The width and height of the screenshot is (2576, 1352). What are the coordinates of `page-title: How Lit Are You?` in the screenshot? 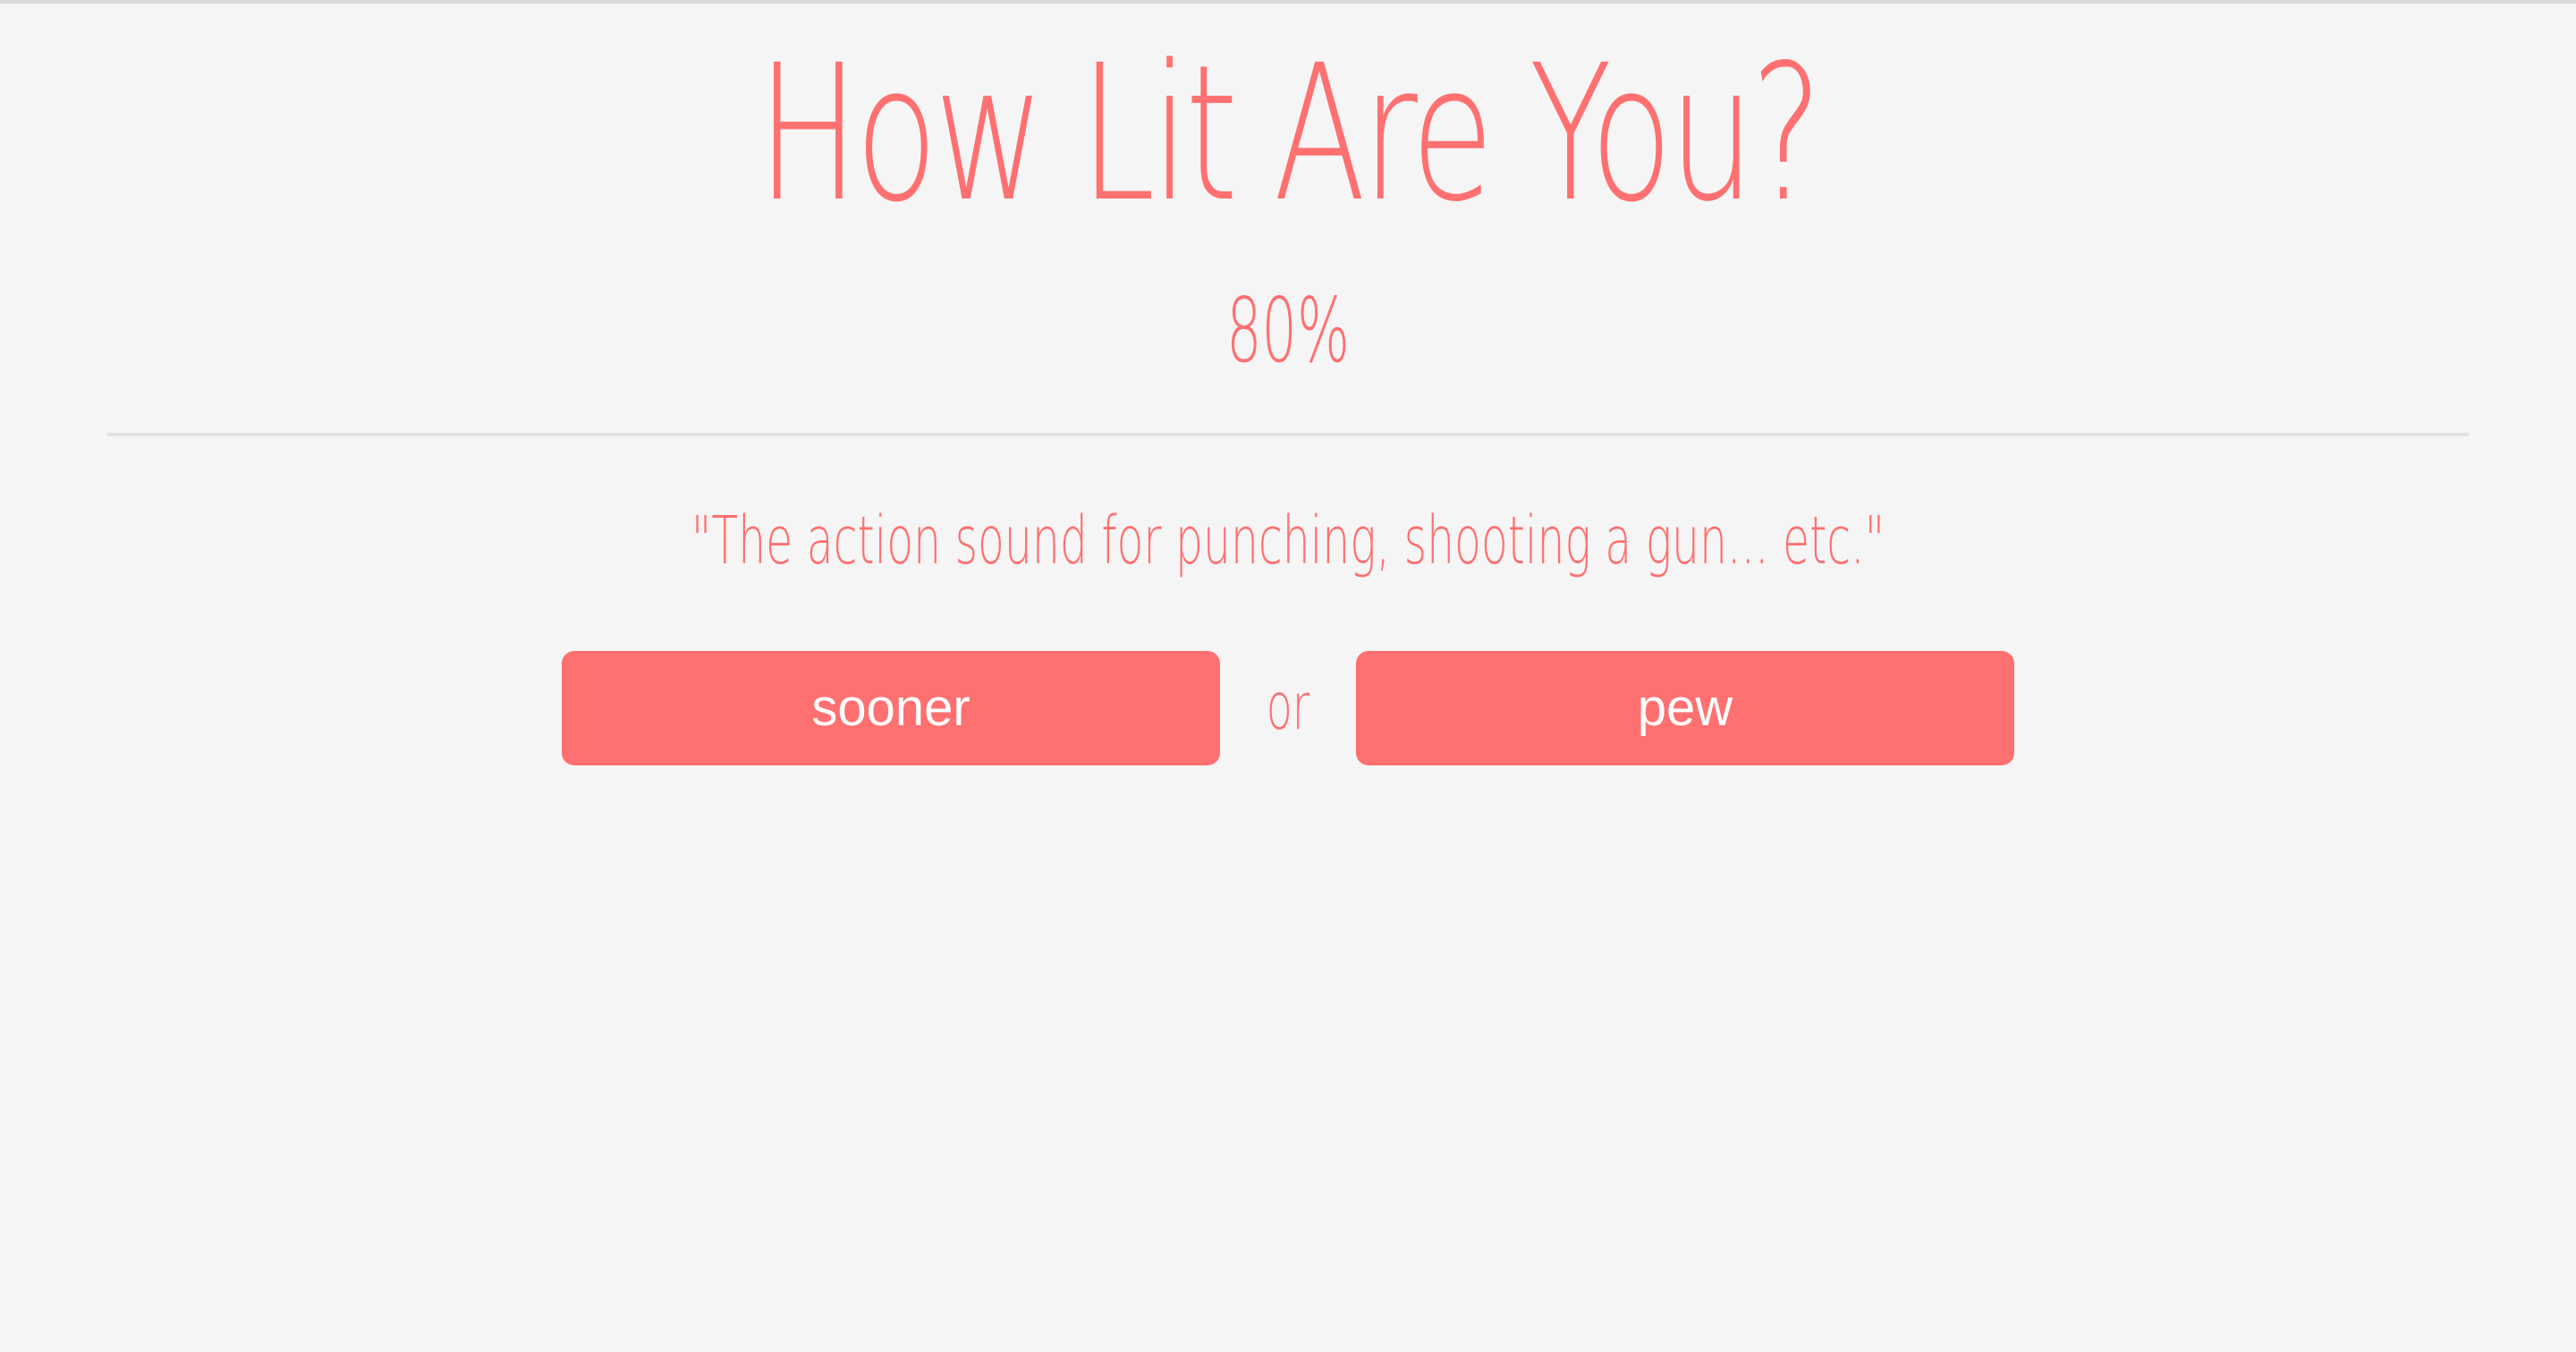 It's located at (1290, 133).